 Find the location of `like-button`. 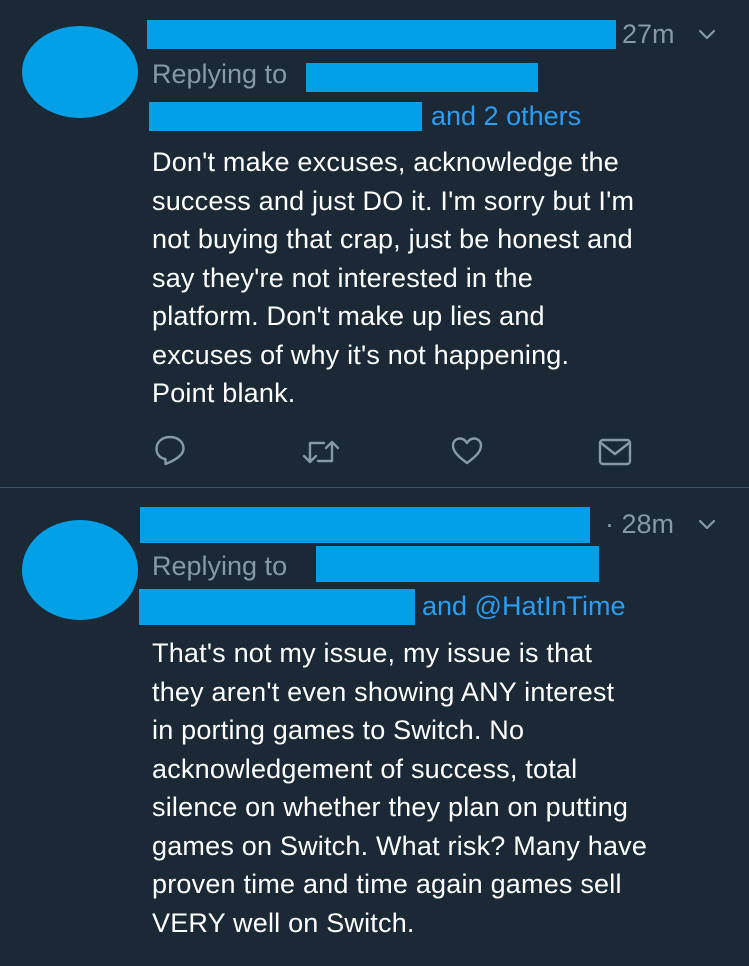

like-button is located at coordinates (467, 451).